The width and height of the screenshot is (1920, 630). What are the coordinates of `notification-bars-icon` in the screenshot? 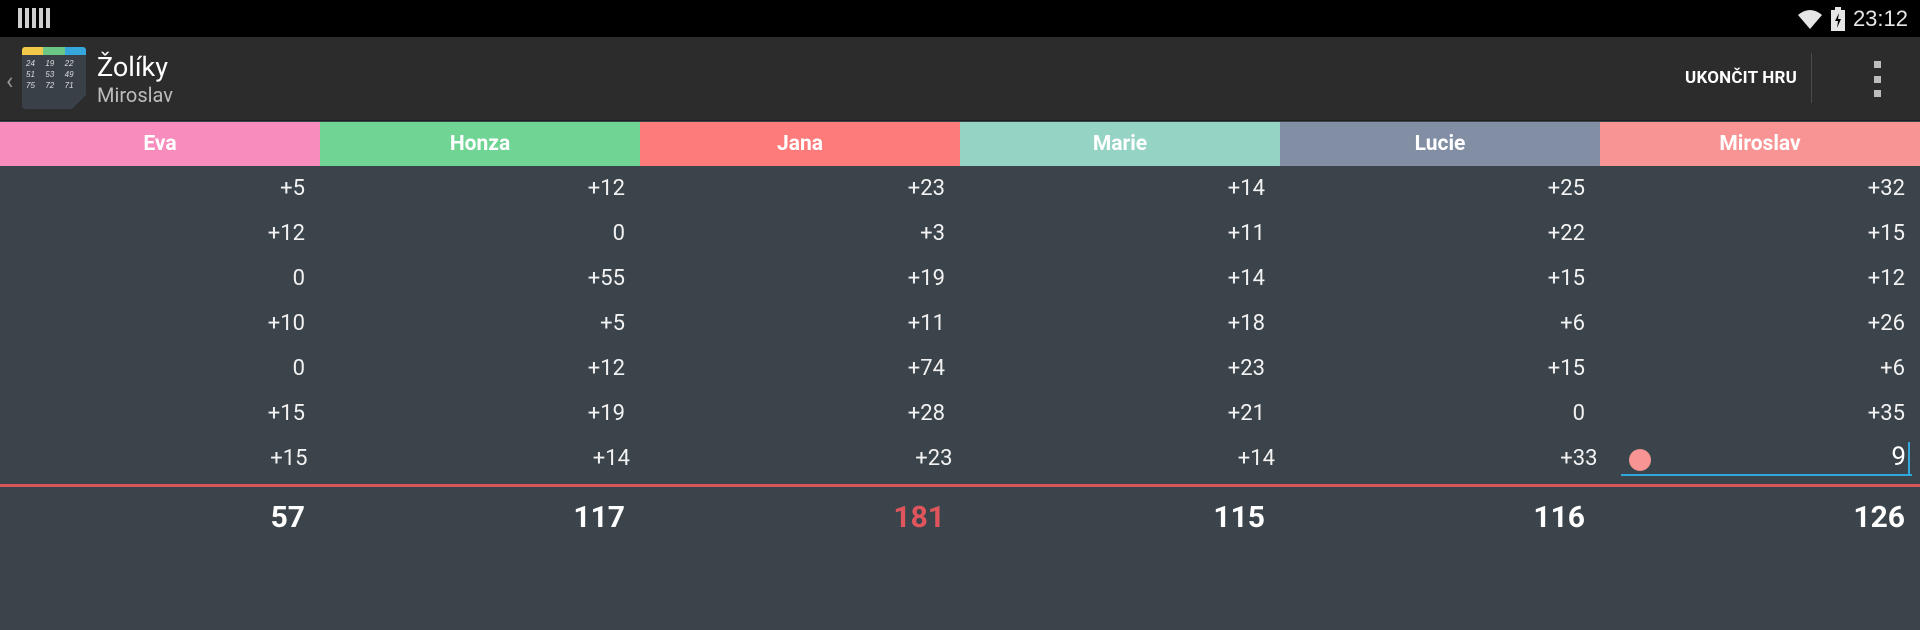 It's located at (34, 18).